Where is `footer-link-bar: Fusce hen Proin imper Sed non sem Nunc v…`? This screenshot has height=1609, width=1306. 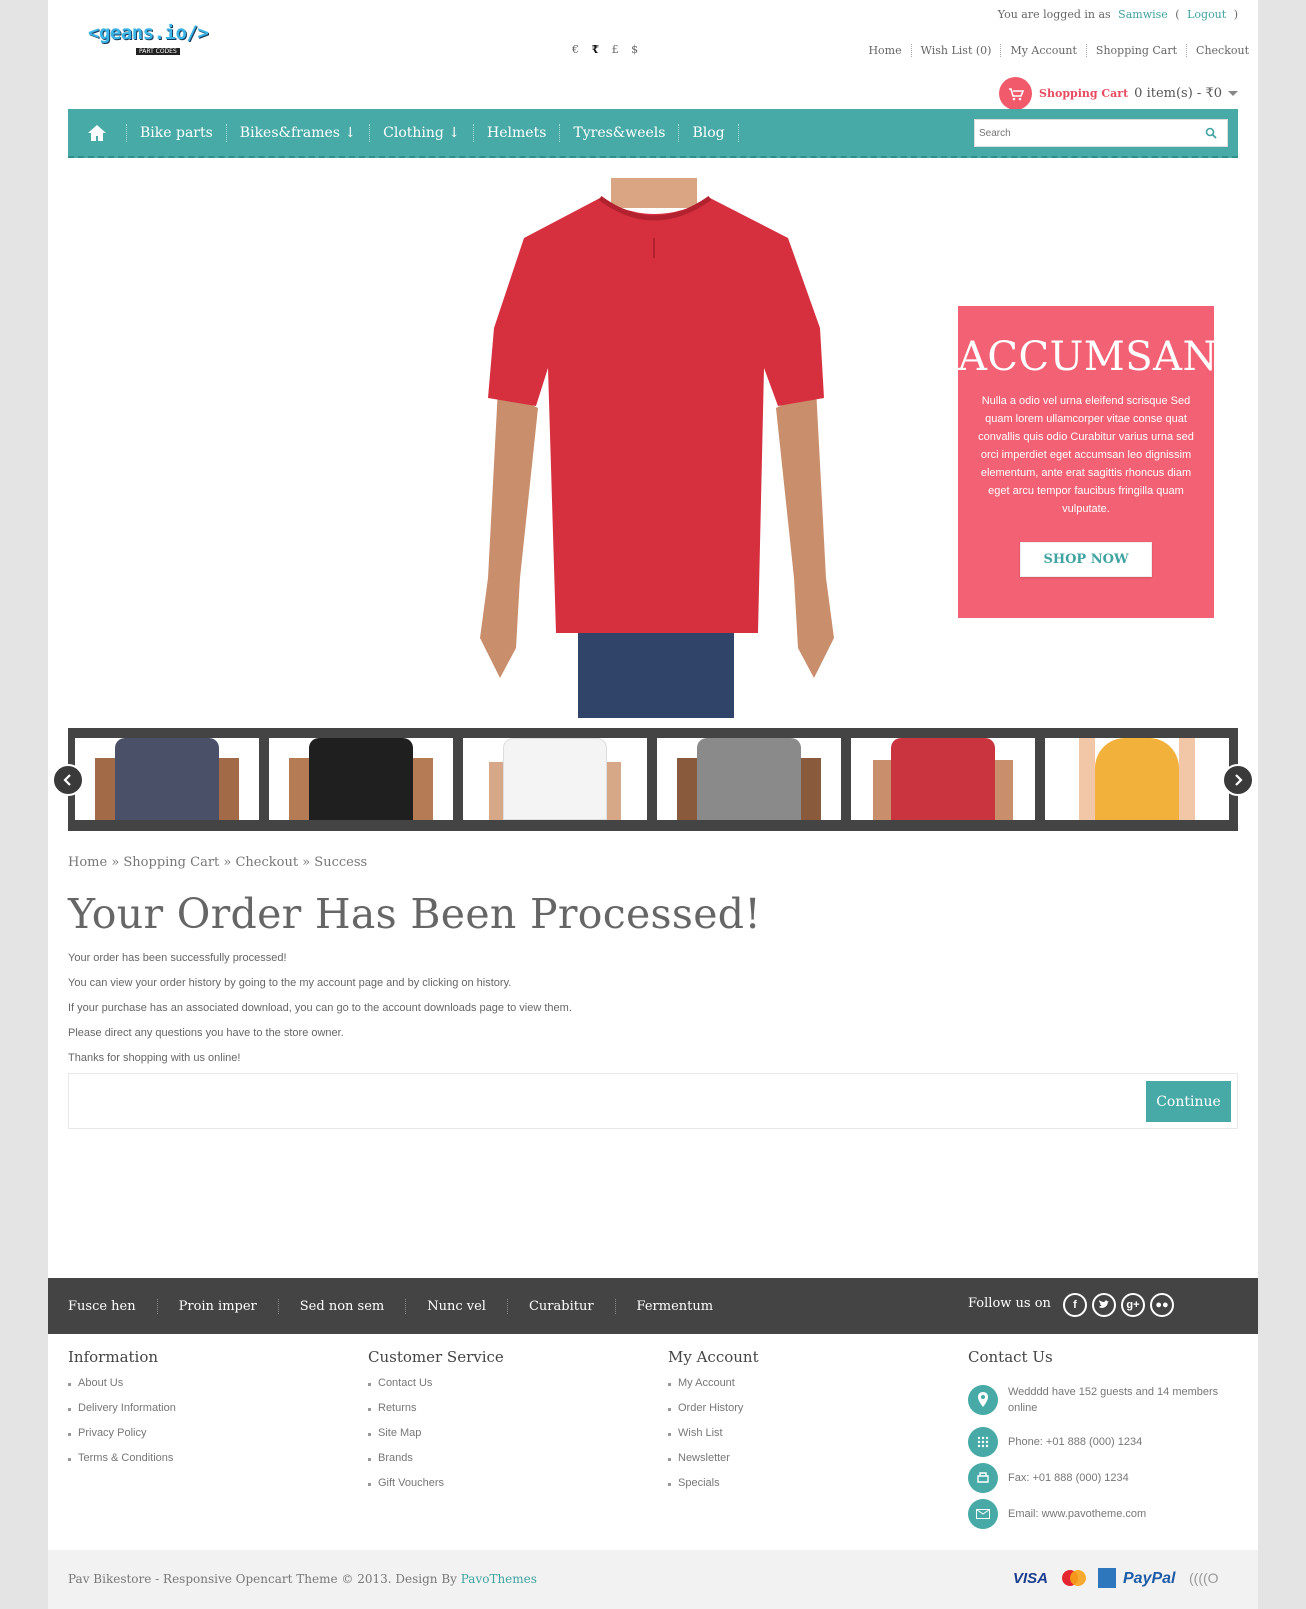
footer-link-bar: Fusce hen Proin imper Sed non sem Nunc v… is located at coordinates (653, 1306).